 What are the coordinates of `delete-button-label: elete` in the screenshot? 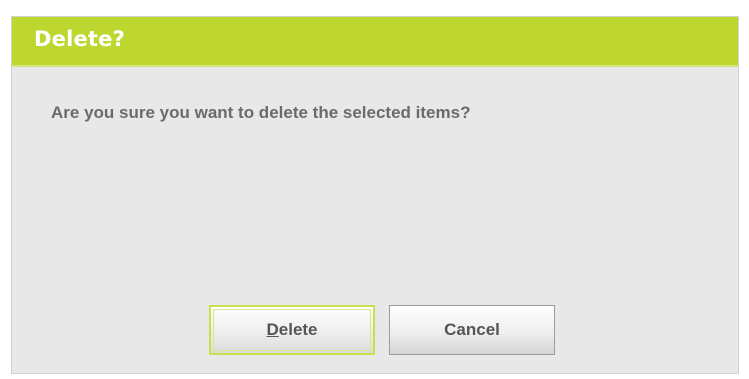 It's located at (298, 329).